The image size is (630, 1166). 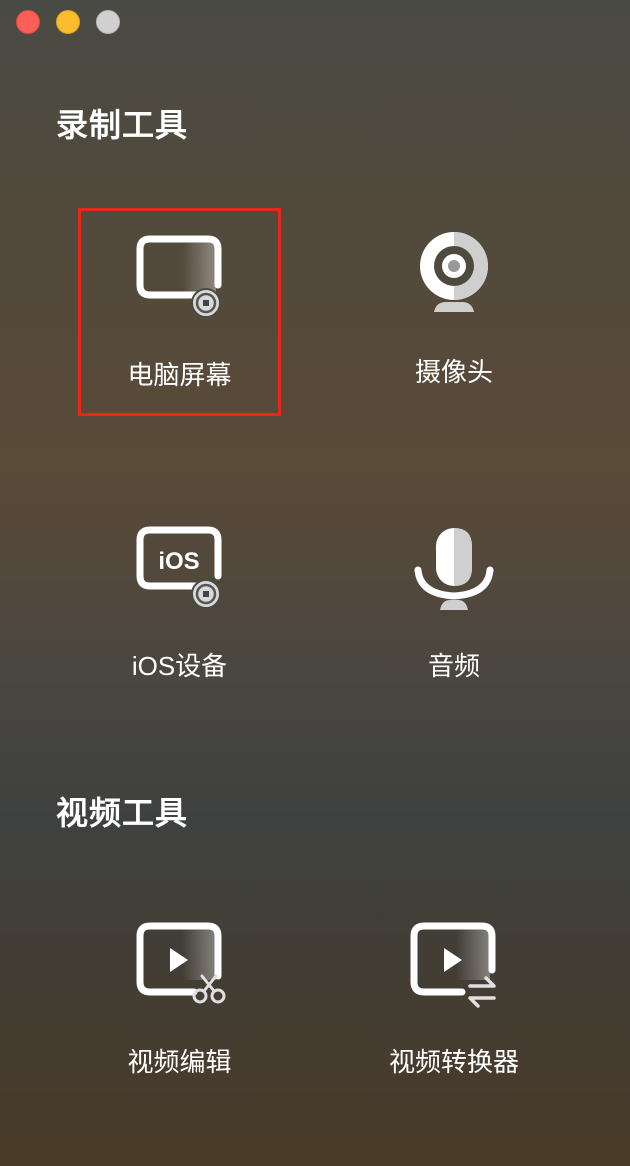 I want to click on video-tools-title: 视频工具, so click(x=122, y=813).